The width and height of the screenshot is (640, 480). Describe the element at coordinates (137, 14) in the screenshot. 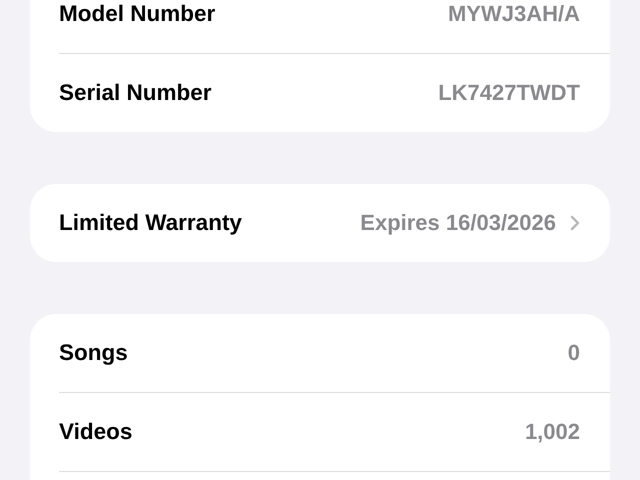

I see `row-label: Model Number` at that location.